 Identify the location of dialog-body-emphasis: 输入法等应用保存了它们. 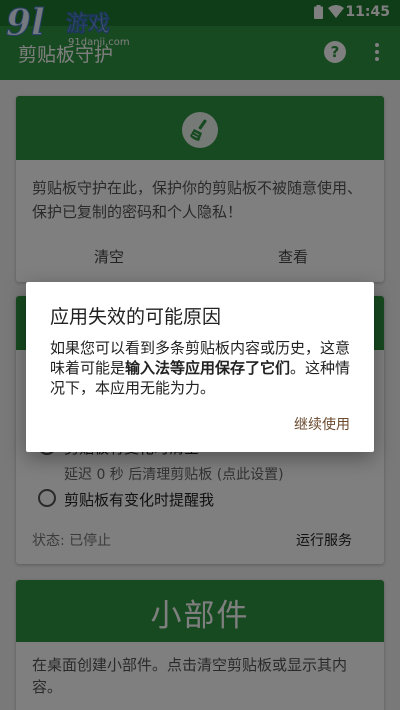
(208, 368).